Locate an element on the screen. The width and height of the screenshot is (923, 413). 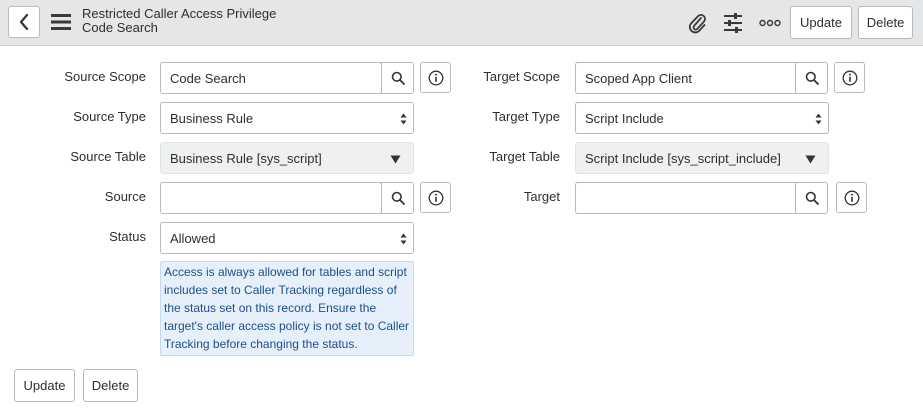
hamburger-icon is located at coordinates (61, 22).